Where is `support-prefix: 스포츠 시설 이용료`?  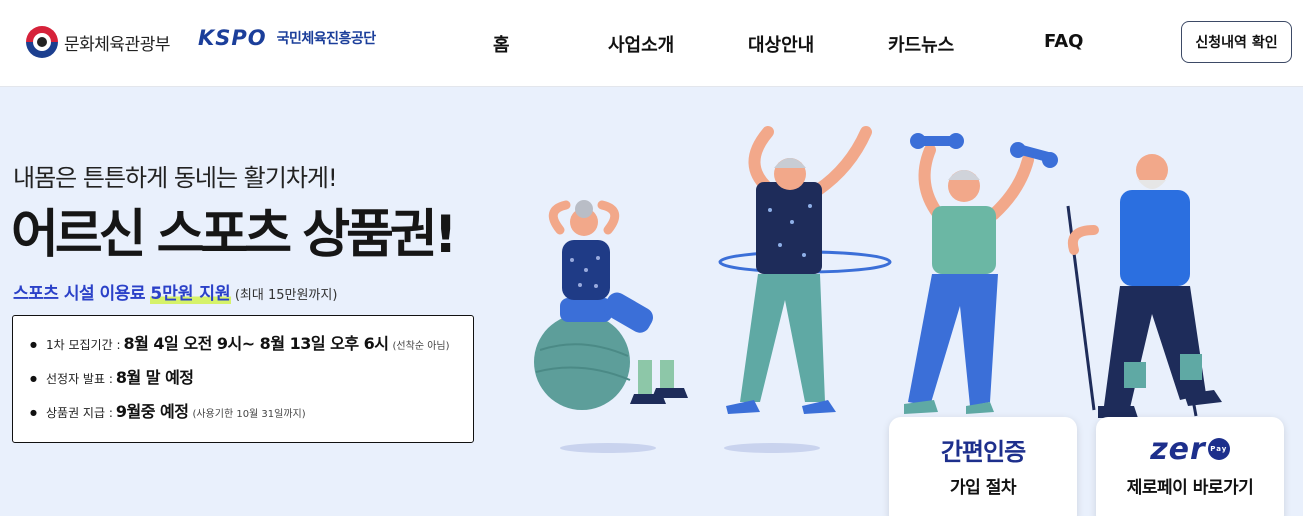
support-prefix: 스포츠 시설 이용료 is located at coordinates (82, 294).